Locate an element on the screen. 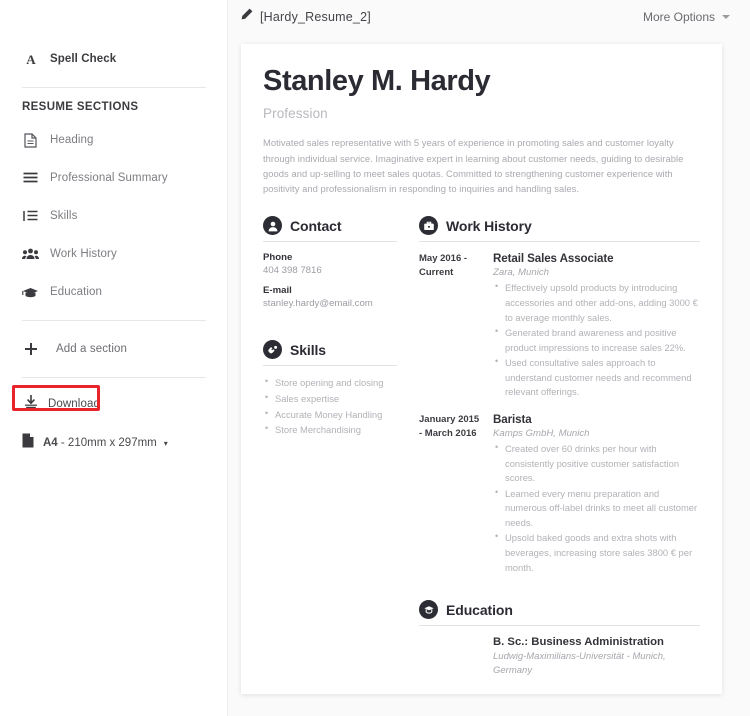 The width and height of the screenshot is (750, 716). document-title-button: [Hardy_Resume_2] is located at coordinates (305, 17).